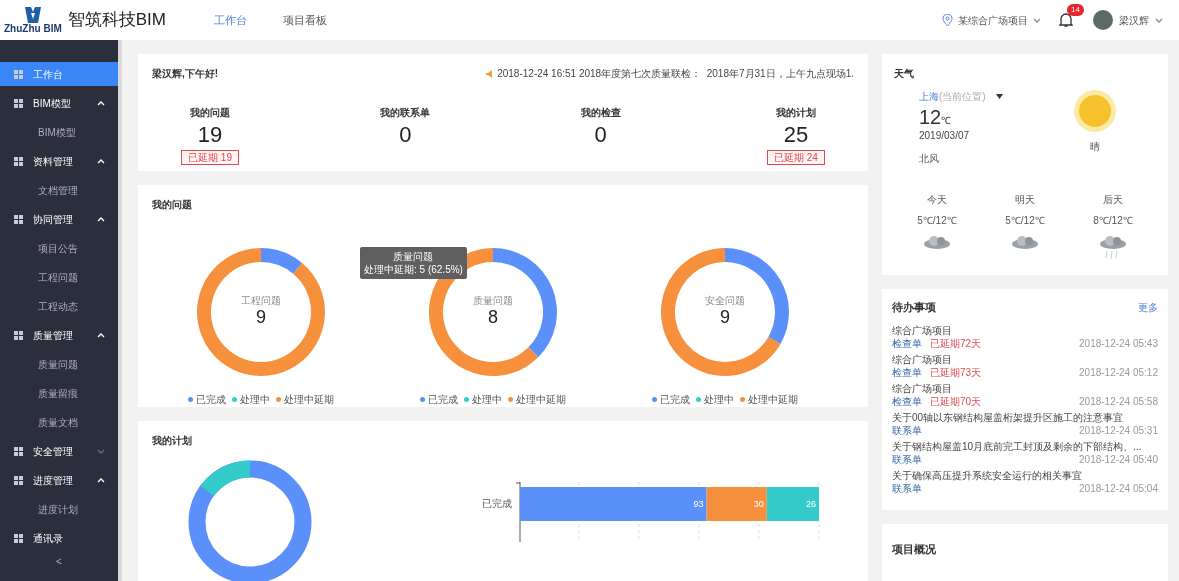 This screenshot has height=581, width=1179. Describe the element at coordinates (1118, 401) in the screenshot. I see `todo-time: 2018-12-24 05:58` at that location.